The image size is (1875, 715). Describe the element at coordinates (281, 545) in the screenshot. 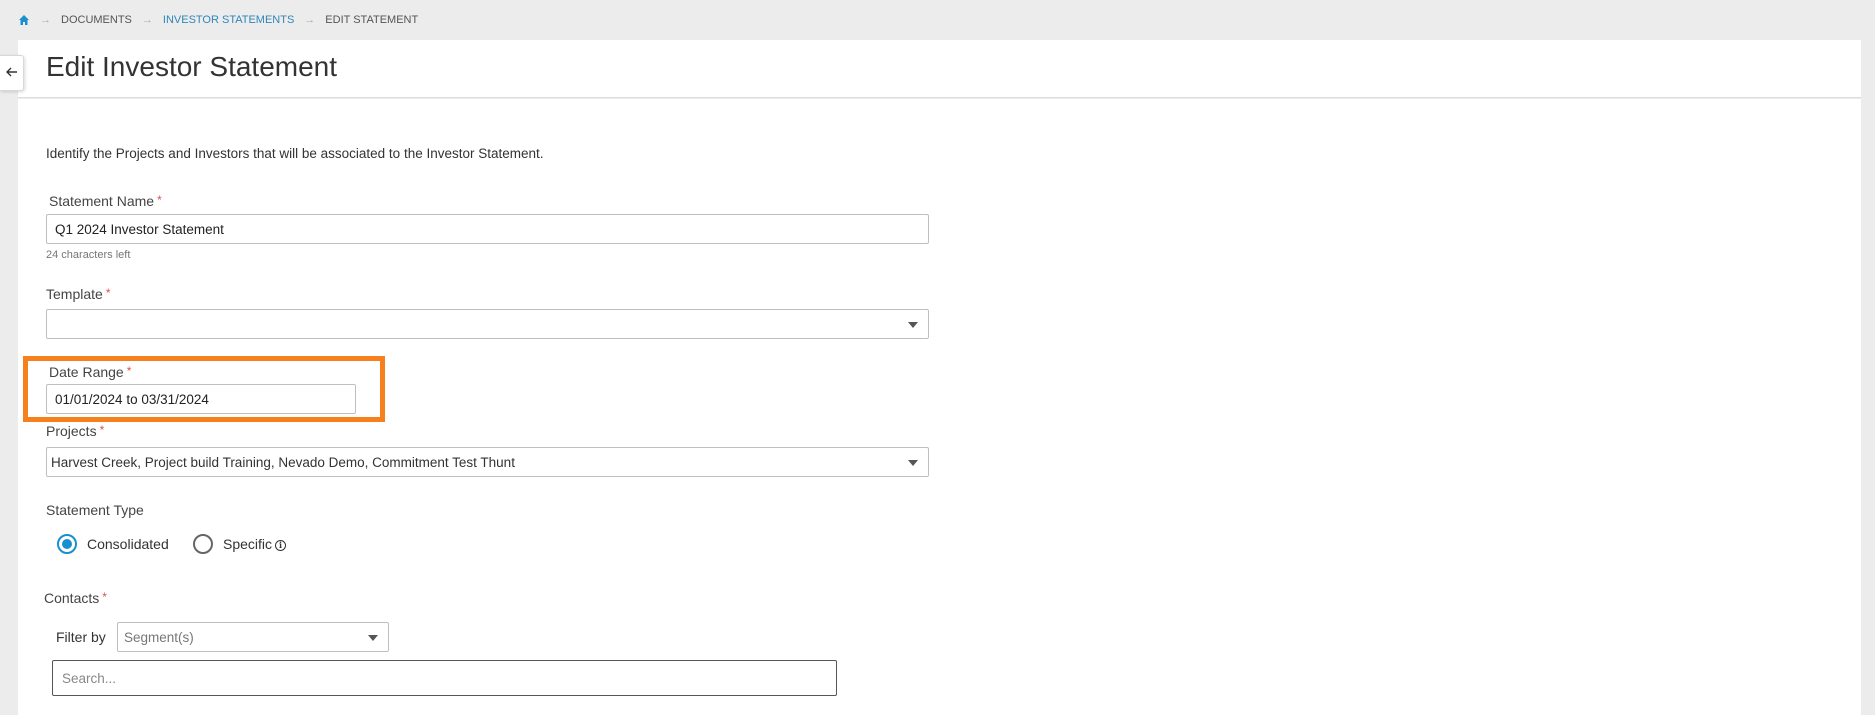

I see `info-icon: i` at that location.